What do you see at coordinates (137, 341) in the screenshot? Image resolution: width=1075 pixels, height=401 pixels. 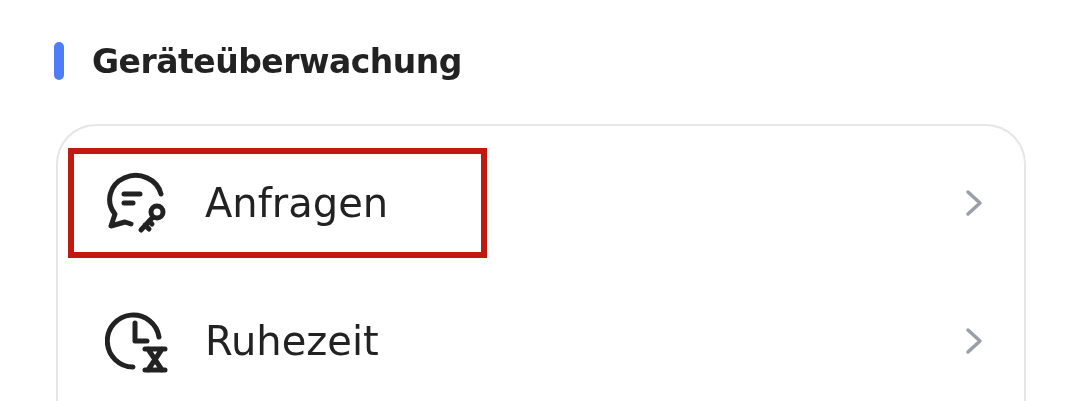 I see `clock-hourglass-icon` at bounding box center [137, 341].